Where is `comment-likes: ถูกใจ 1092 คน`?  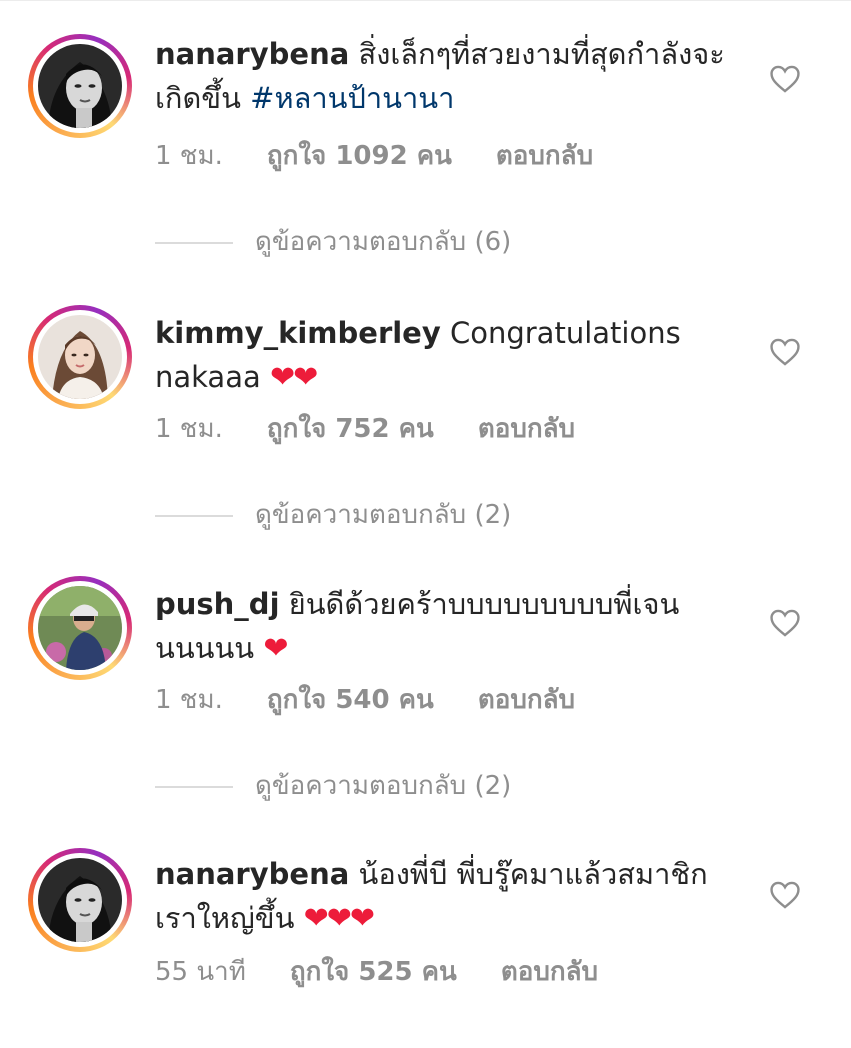 comment-likes: ถูกใจ 1092 คน is located at coordinates (359, 156).